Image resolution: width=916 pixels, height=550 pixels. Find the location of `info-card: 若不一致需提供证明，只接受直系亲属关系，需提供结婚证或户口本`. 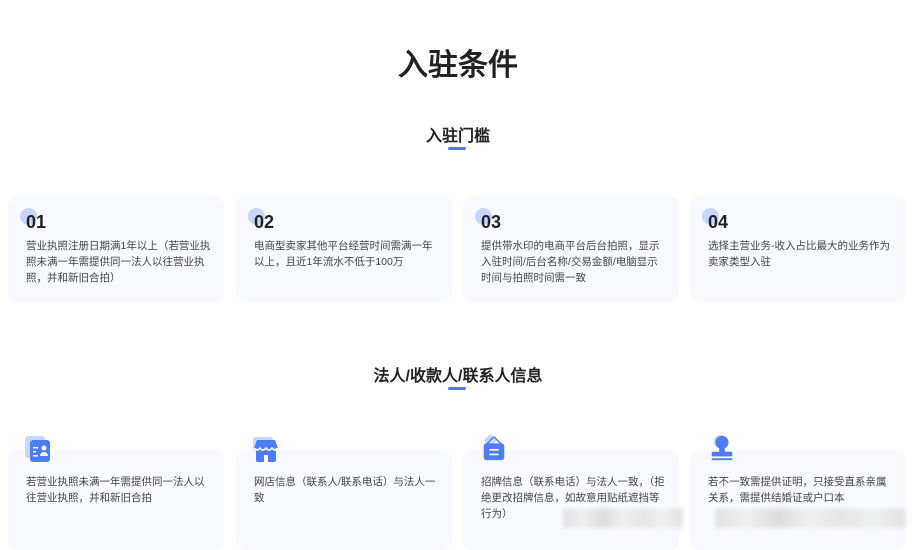

info-card: 若不一致需提供证明，只接受直系亲属关系，需提供结婚证或户口本 is located at coordinates (798, 500).